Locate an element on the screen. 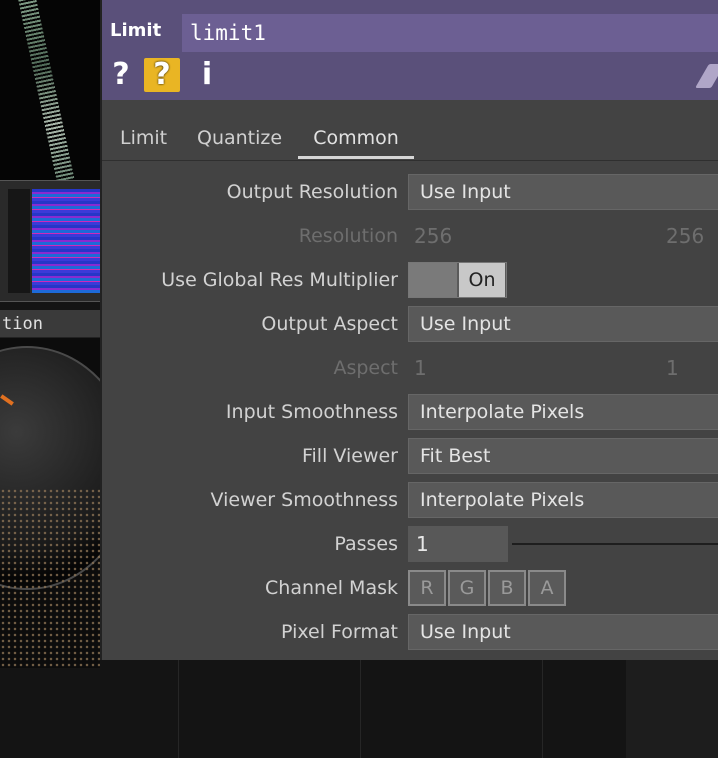  param-fill-viewer: Fill Viewer Fit Best is located at coordinates (410, 456).